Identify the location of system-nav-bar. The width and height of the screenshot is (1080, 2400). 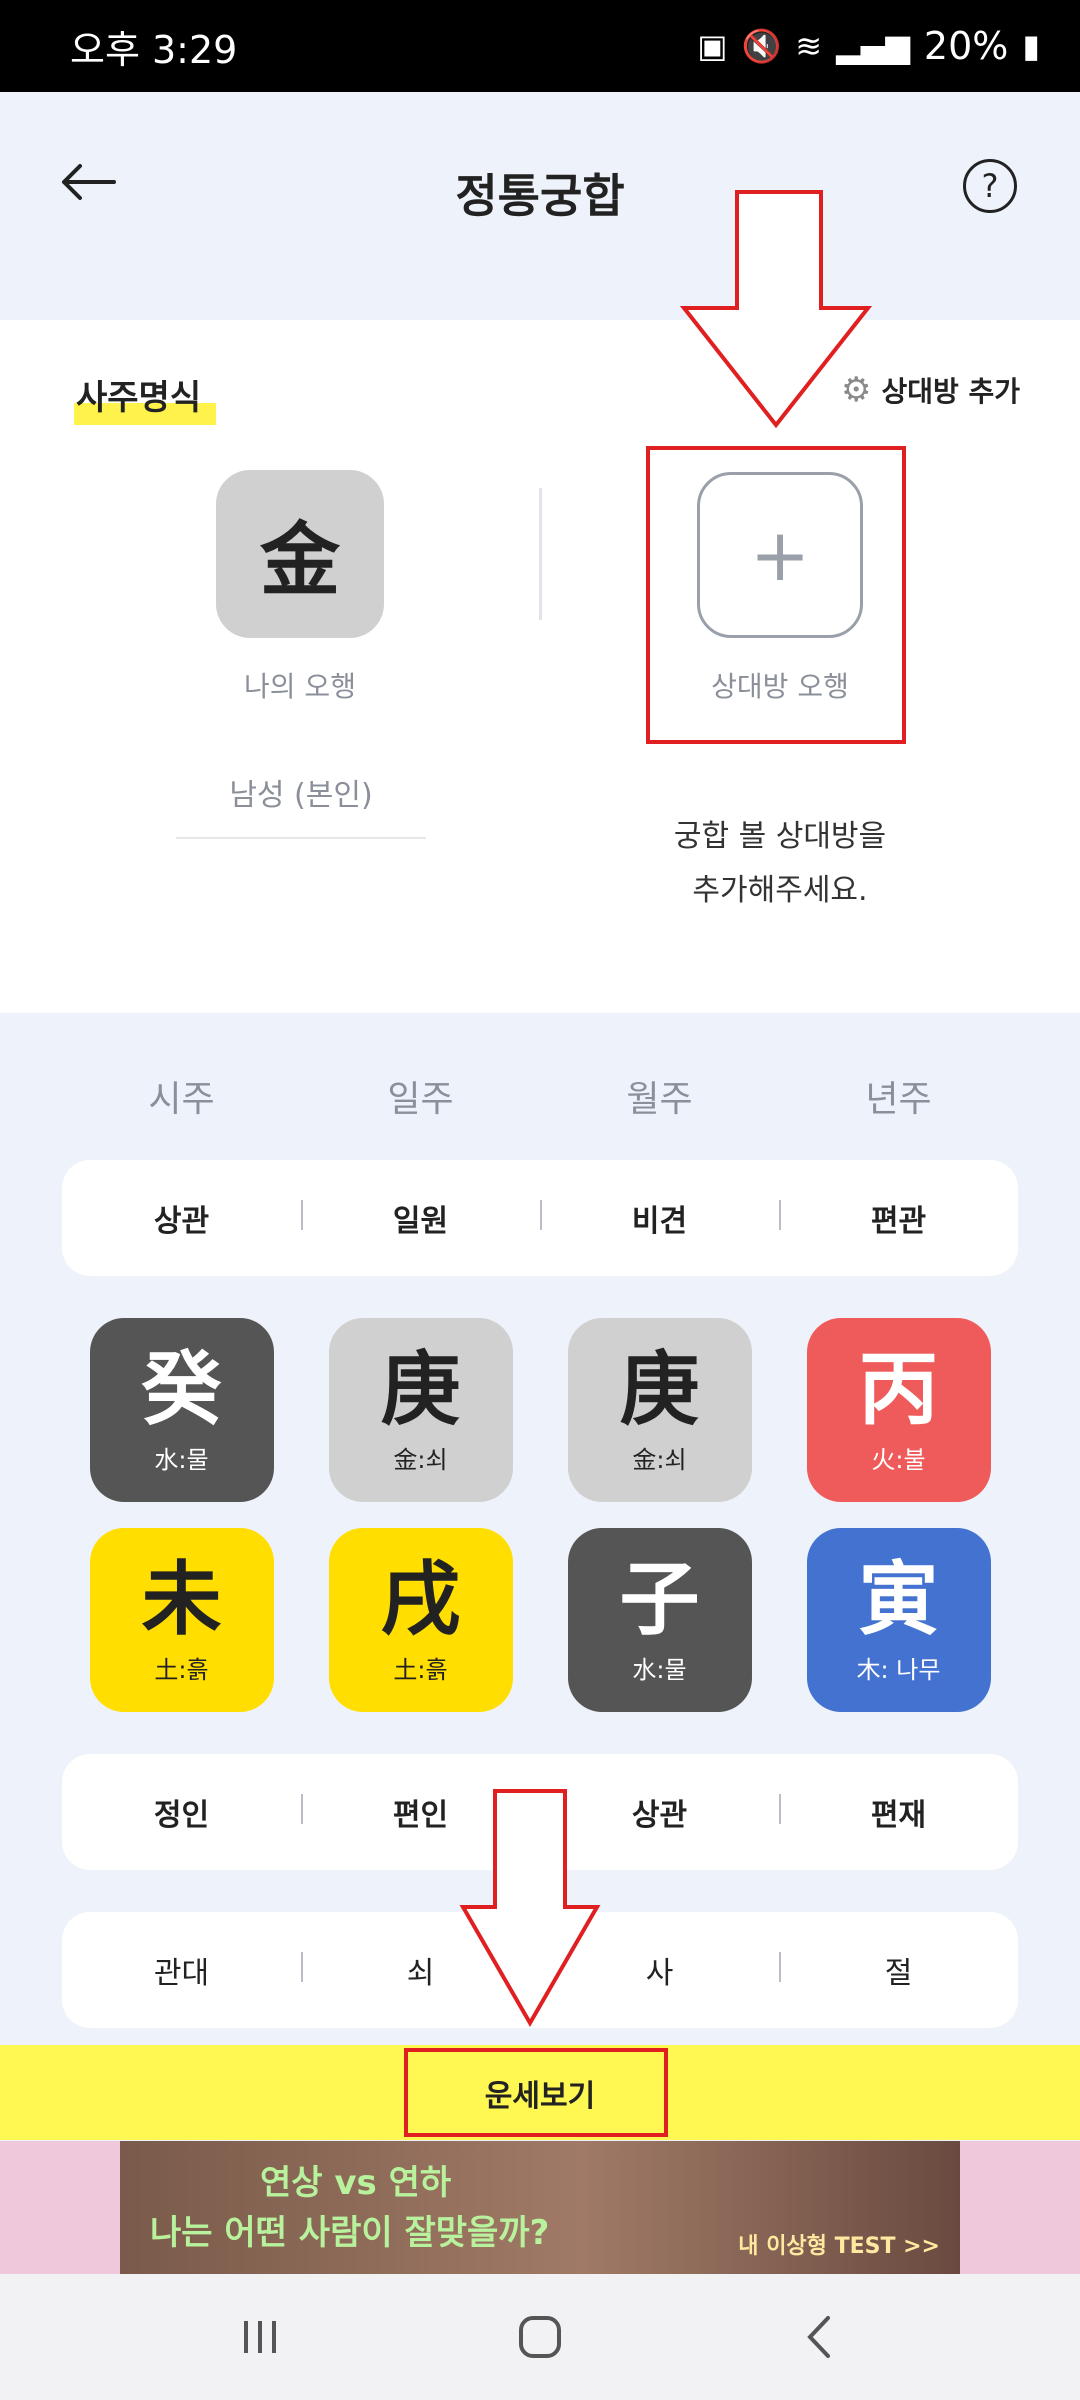
(540, 2337).